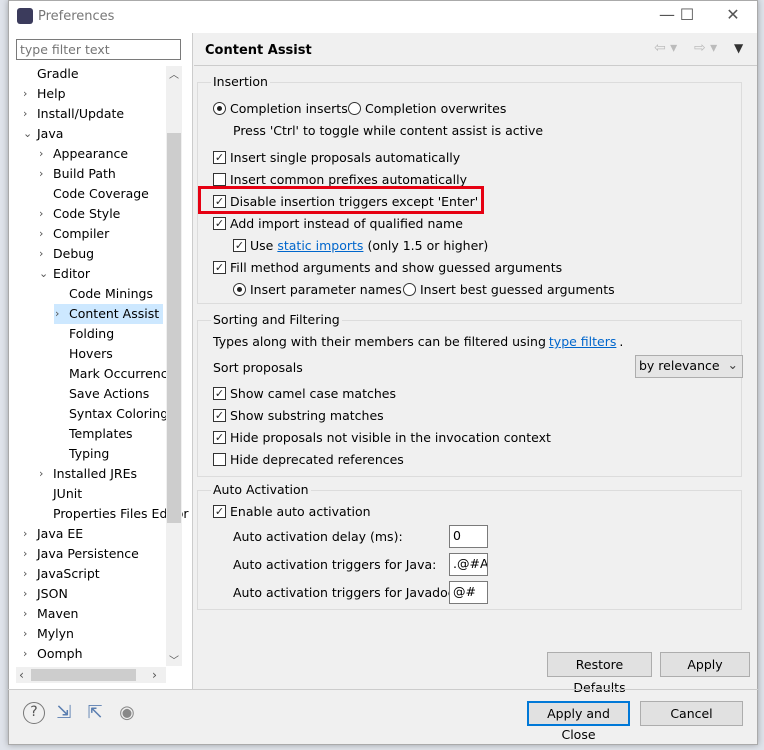 This screenshot has height=750, width=764. I want to click on substring-checkbox: ✓, so click(219, 415).